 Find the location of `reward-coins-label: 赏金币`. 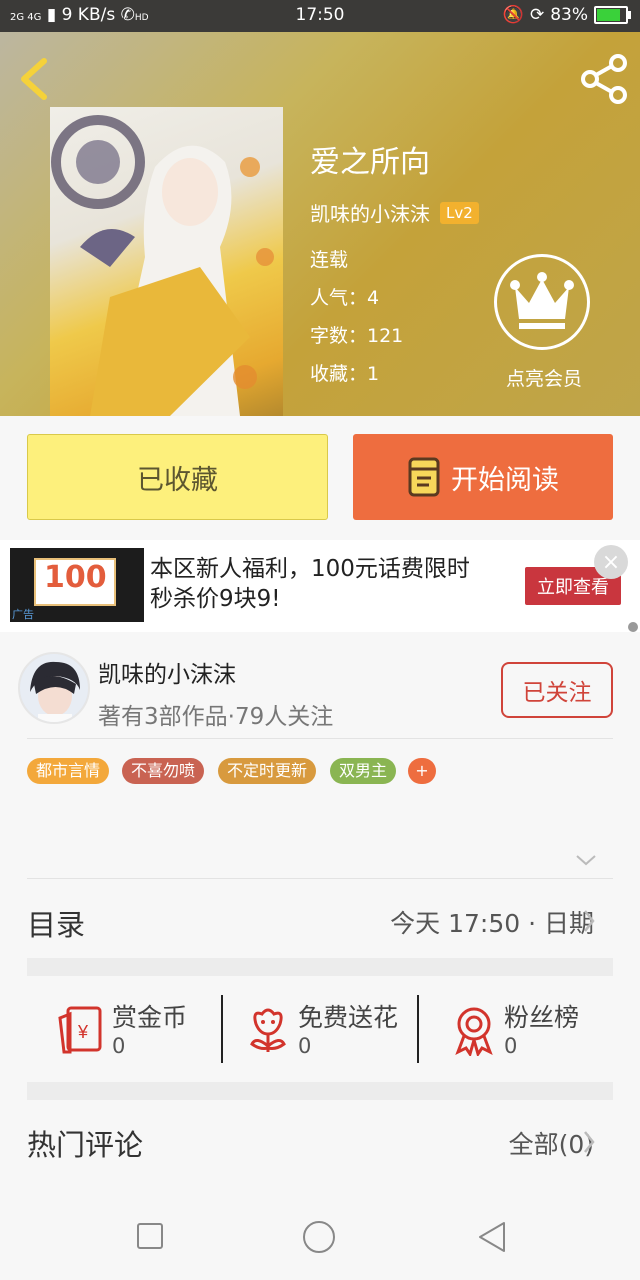

reward-coins-label: 赏金币 is located at coordinates (150, 1017).